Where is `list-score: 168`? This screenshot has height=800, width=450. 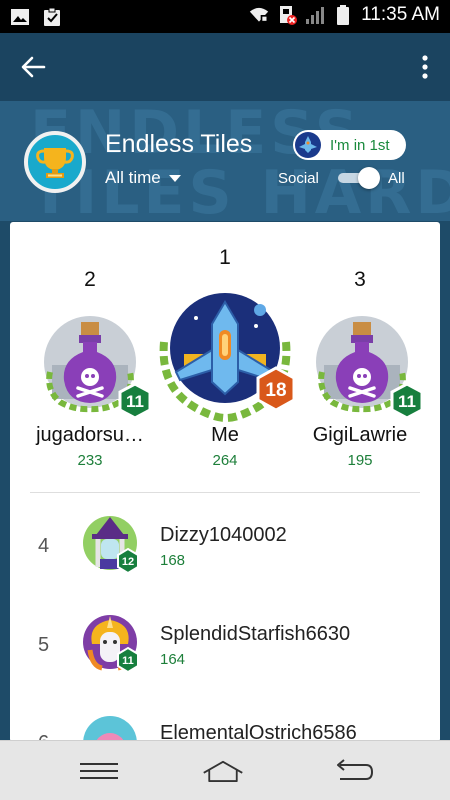 list-score: 168 is located at coordinates (173, 560).